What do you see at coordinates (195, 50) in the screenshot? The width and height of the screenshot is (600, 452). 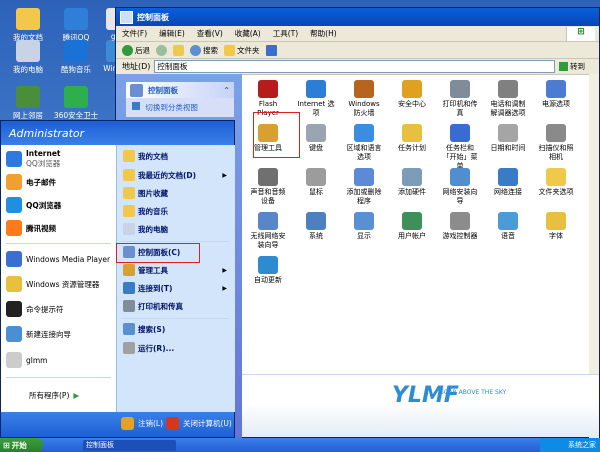 I see `search-icon` at bounding box center [195, 50].